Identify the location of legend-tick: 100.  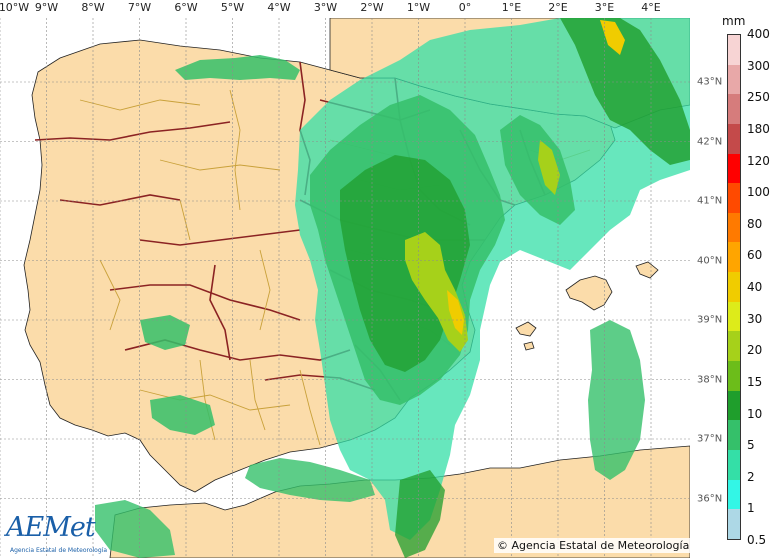
(758, 192).